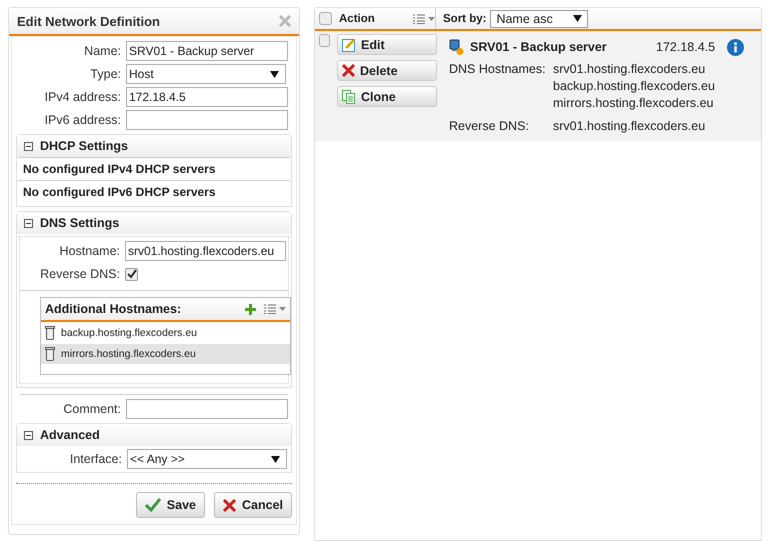 The image size is (778, 541). What do you see at coordinates (113, 309) in the screenshot?
I see `hostnames-title: Additional Hostnames:` at bounding box center [113, 309].